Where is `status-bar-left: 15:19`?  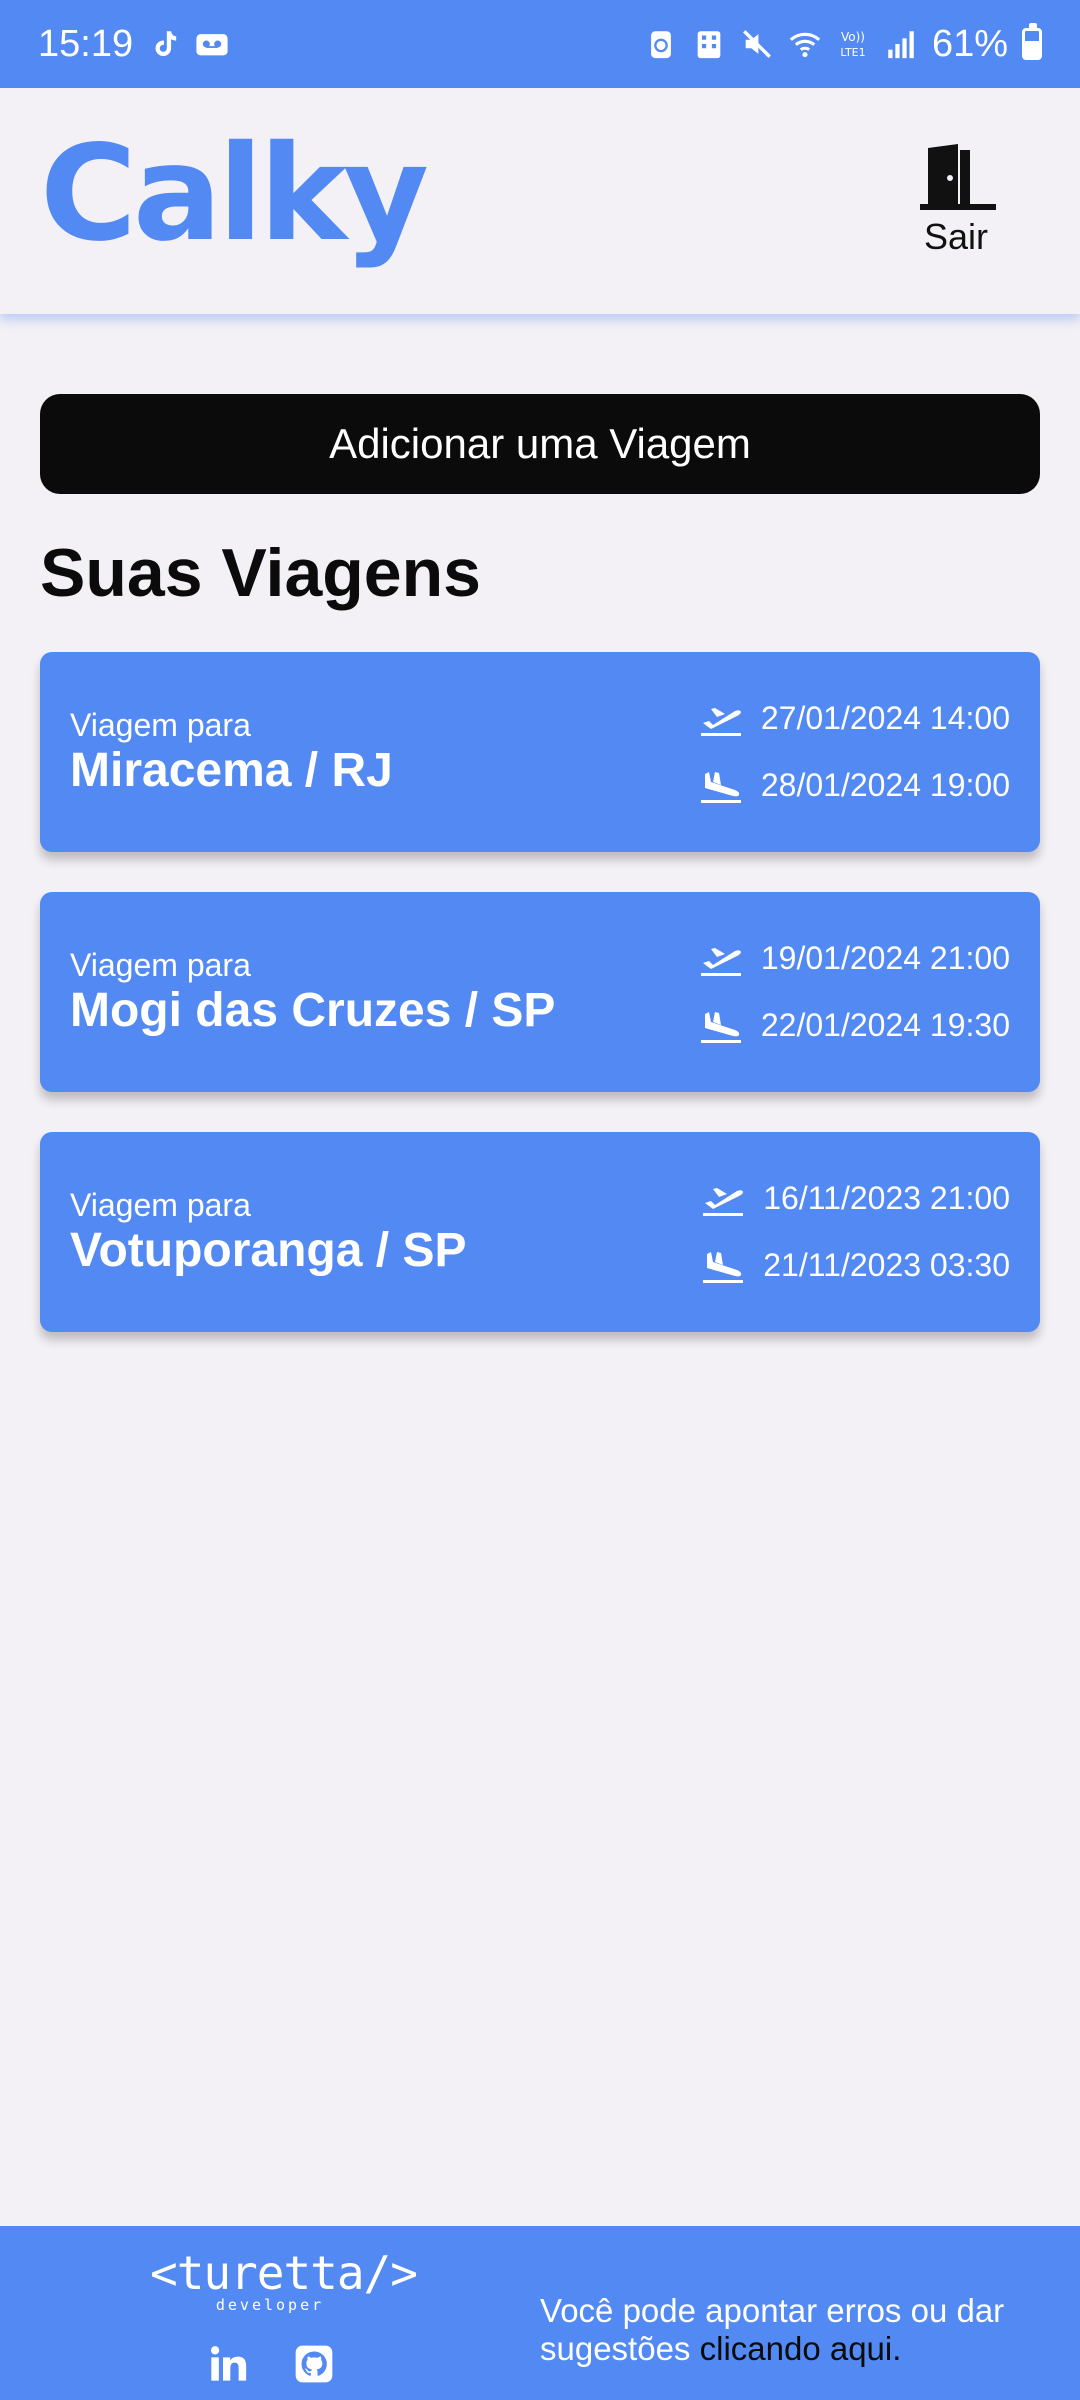
status-bar-left: 15:19 is located at coordinates (133, 44).